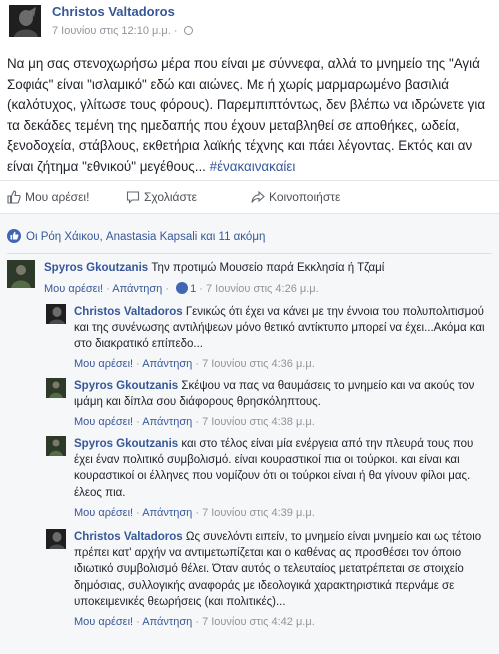 The image size is (499, 654). Describe the element at coordinates (14, 236) in the screenshot. I see `like-reaction-icon` at that location.